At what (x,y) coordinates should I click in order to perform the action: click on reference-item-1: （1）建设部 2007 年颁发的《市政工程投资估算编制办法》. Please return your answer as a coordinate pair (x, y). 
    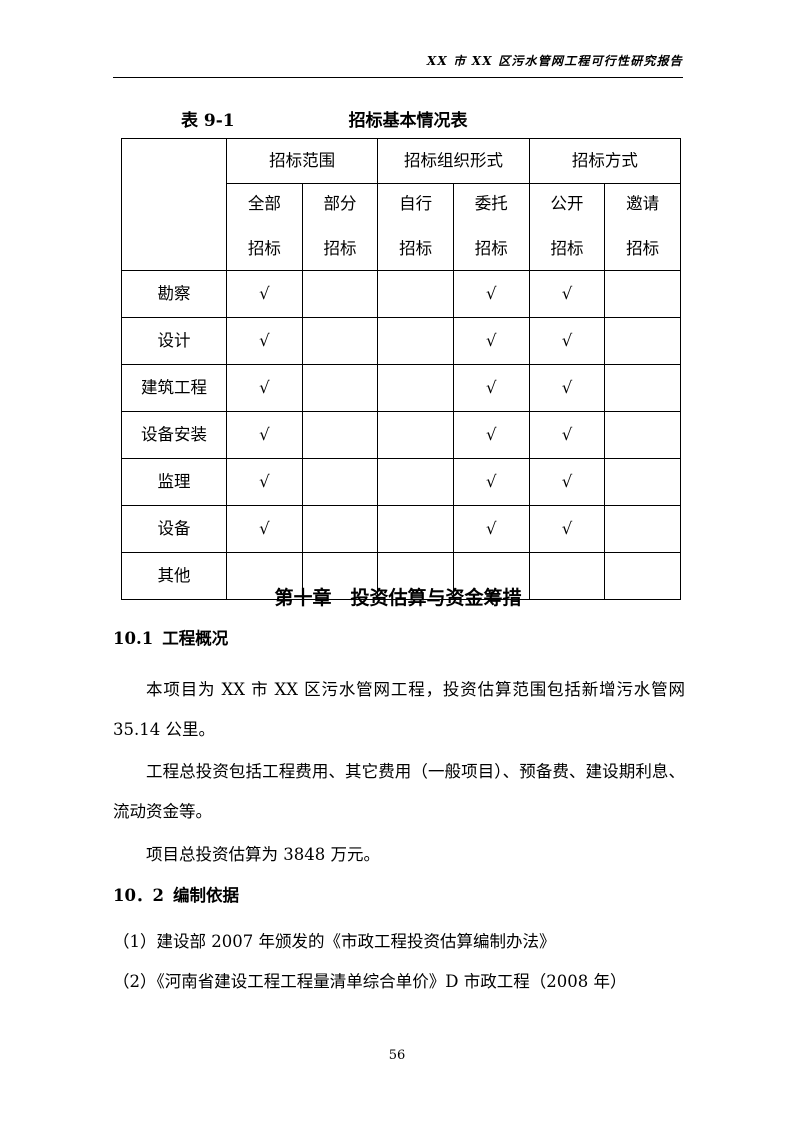
    Looking at the image, I should click on (334, 941).